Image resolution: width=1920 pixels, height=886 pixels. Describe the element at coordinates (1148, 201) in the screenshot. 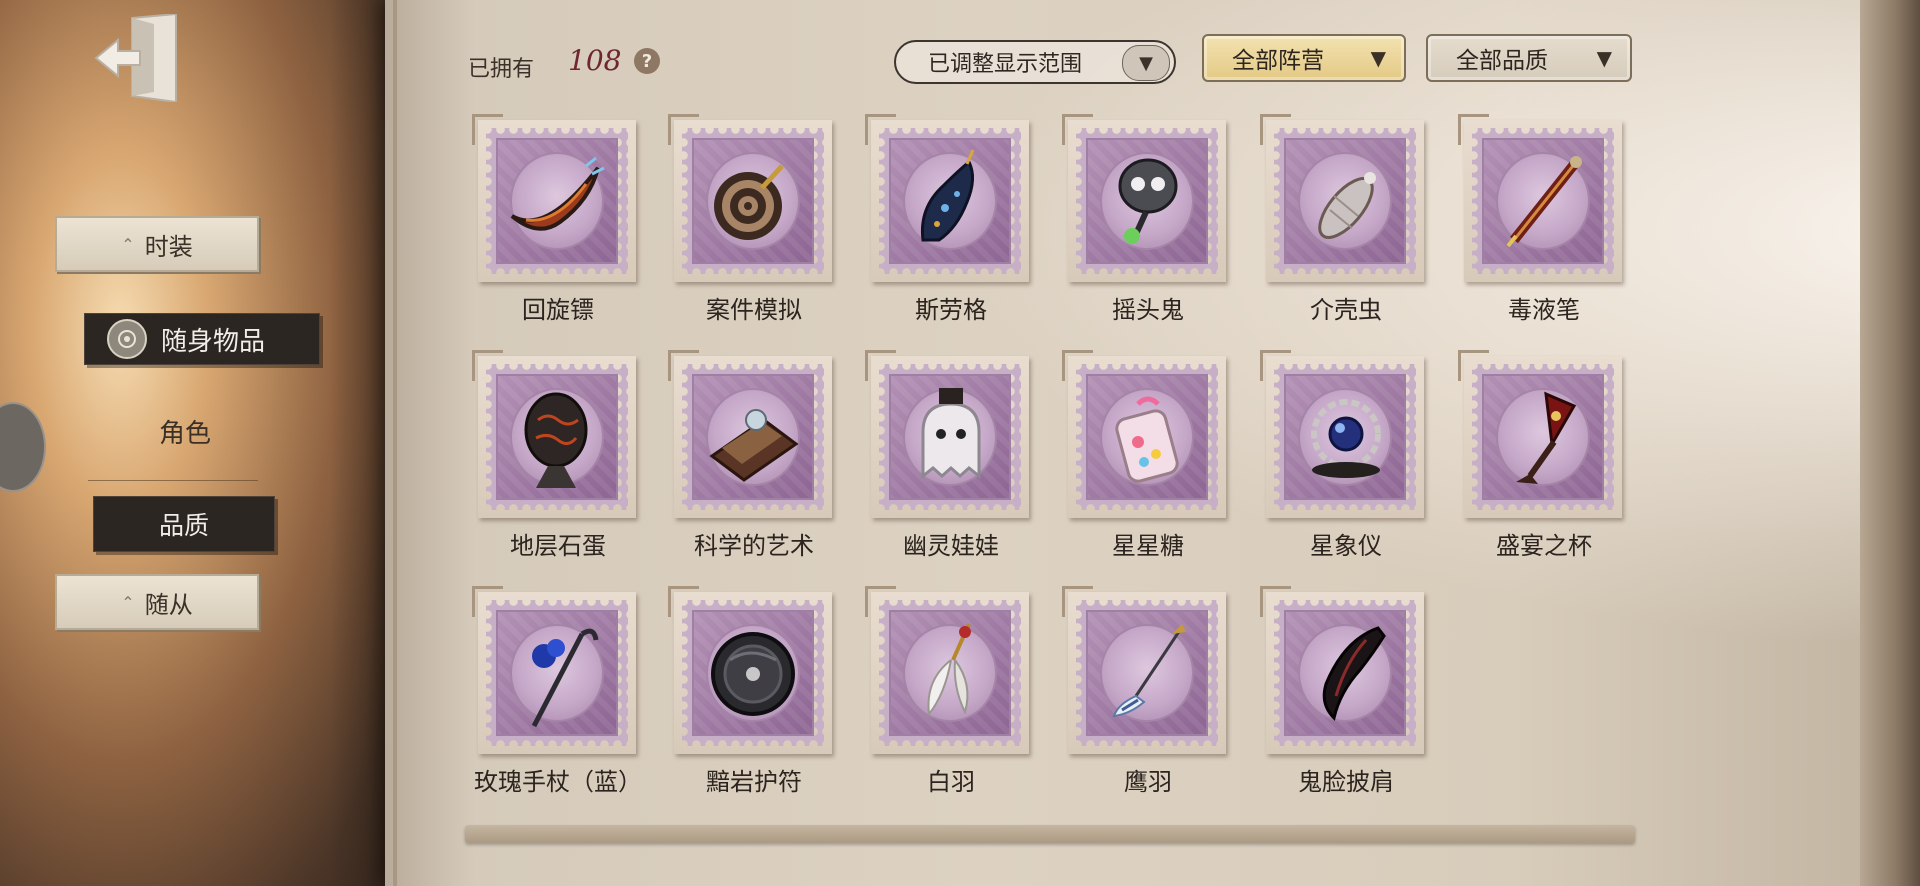

I see `bobblehead-ghost-icon` at that location.